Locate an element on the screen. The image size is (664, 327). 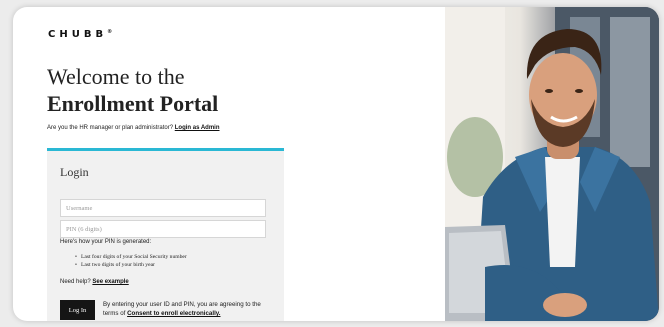
help-line: Need help? See example is located at coordinates (94, 282).